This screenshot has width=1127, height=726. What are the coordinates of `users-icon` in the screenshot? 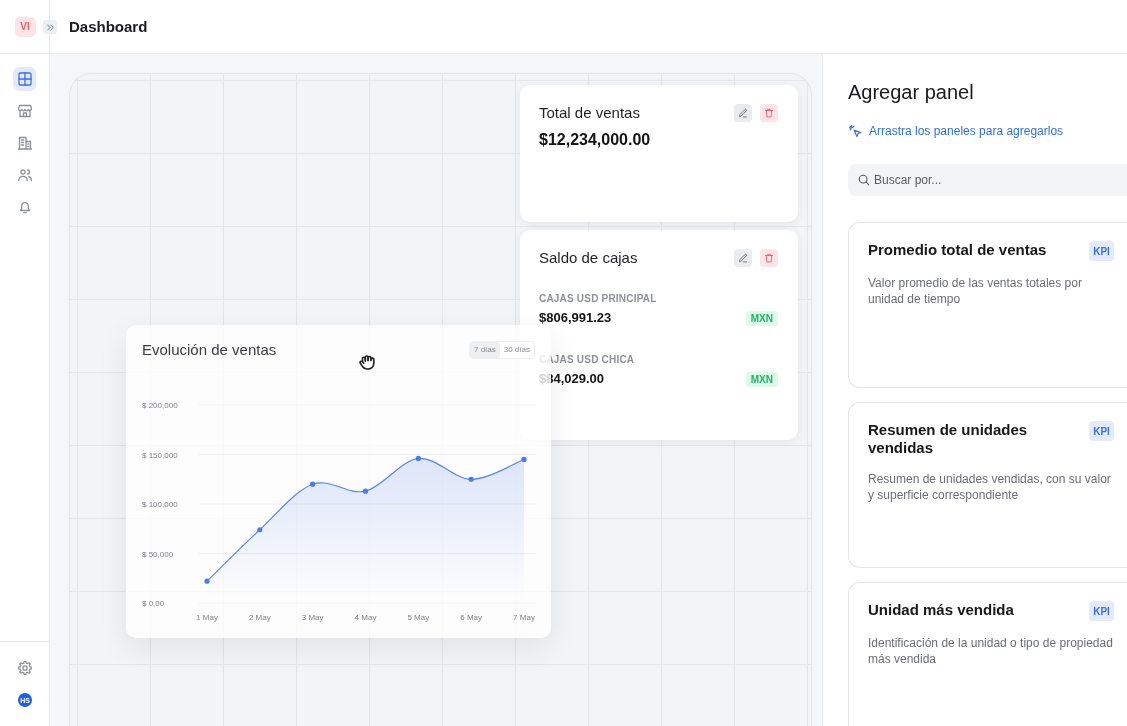 It's located at (24, 175).